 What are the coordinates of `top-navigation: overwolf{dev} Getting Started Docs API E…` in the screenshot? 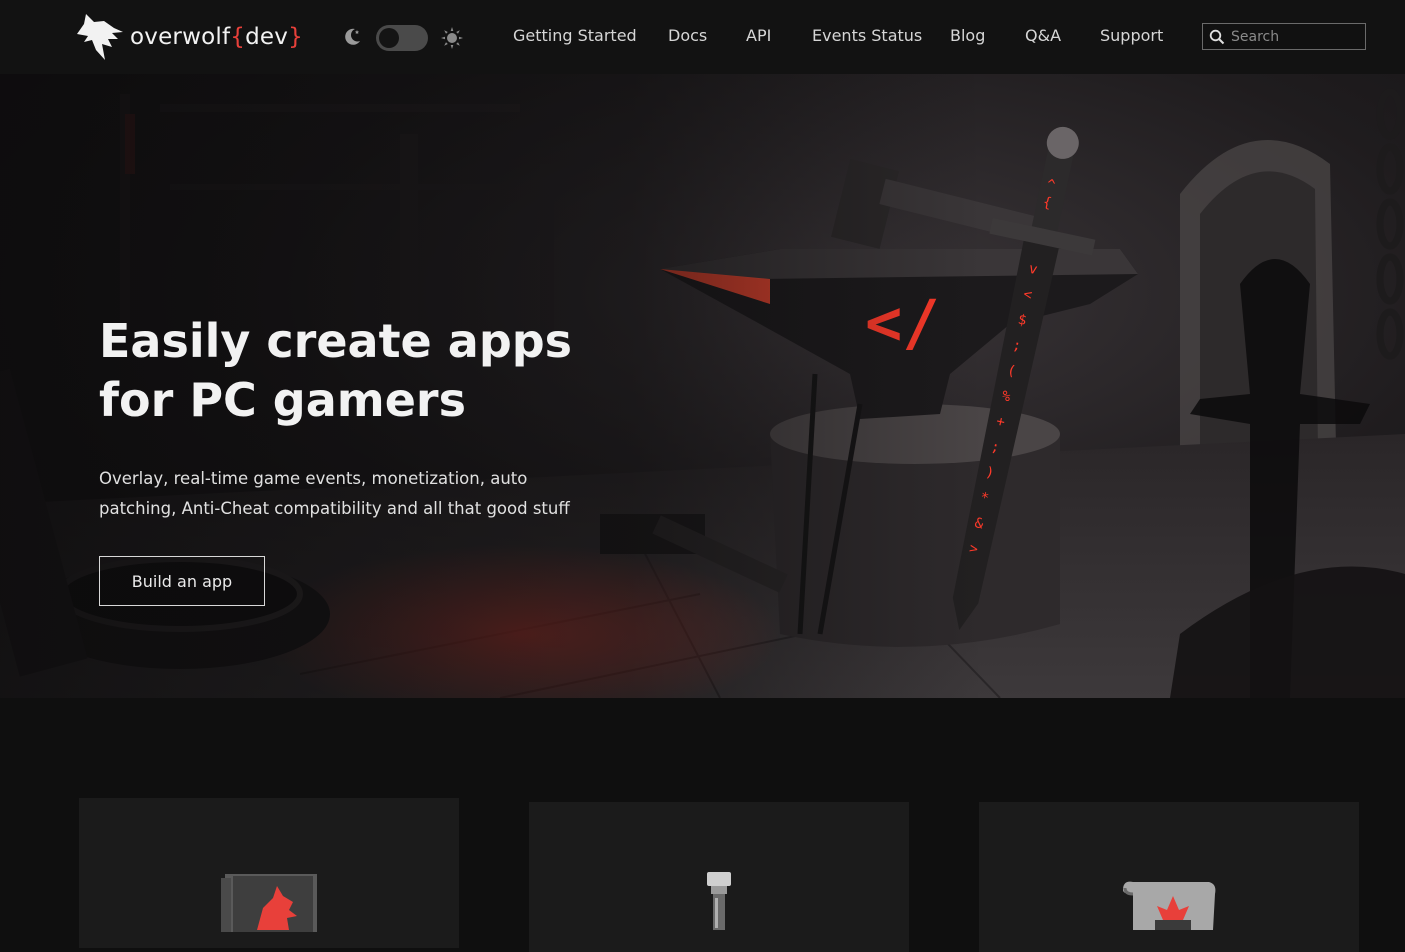 It's located at (702, 37).